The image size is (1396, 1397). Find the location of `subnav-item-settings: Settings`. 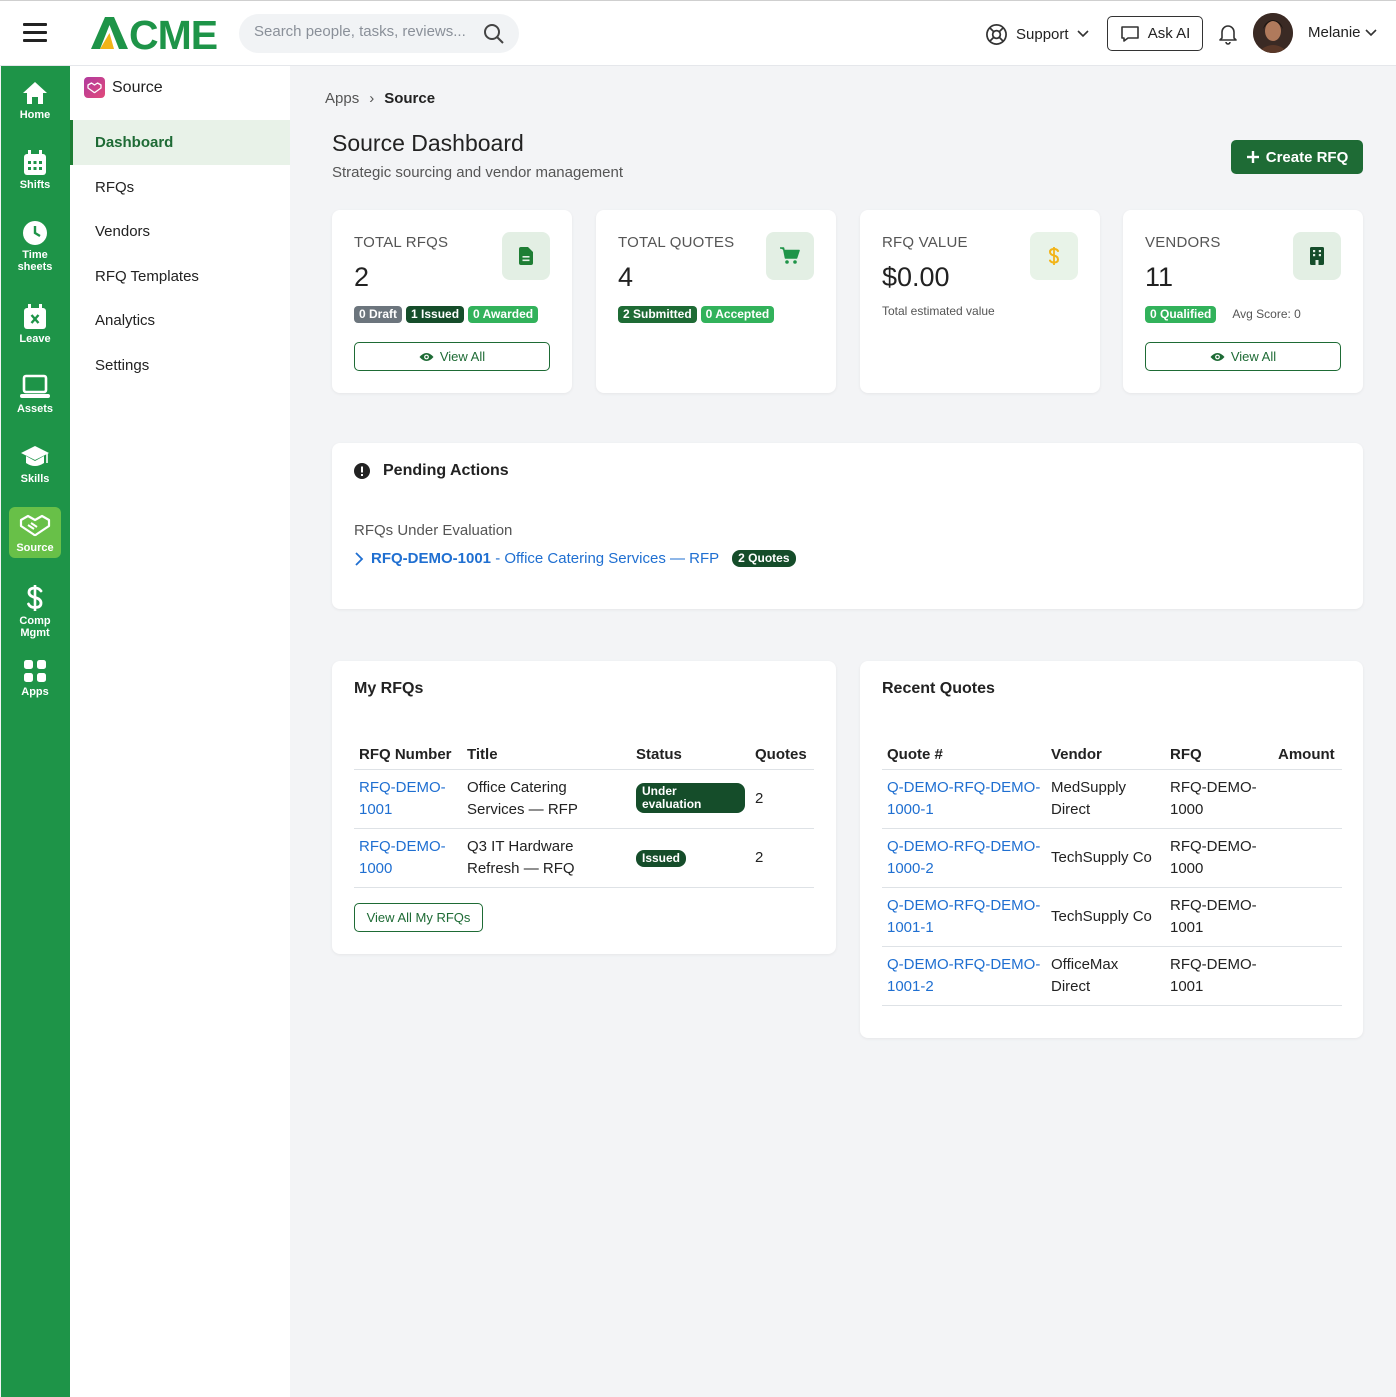

subnav-item-settings: Settings is located at coordinates (180, 365).